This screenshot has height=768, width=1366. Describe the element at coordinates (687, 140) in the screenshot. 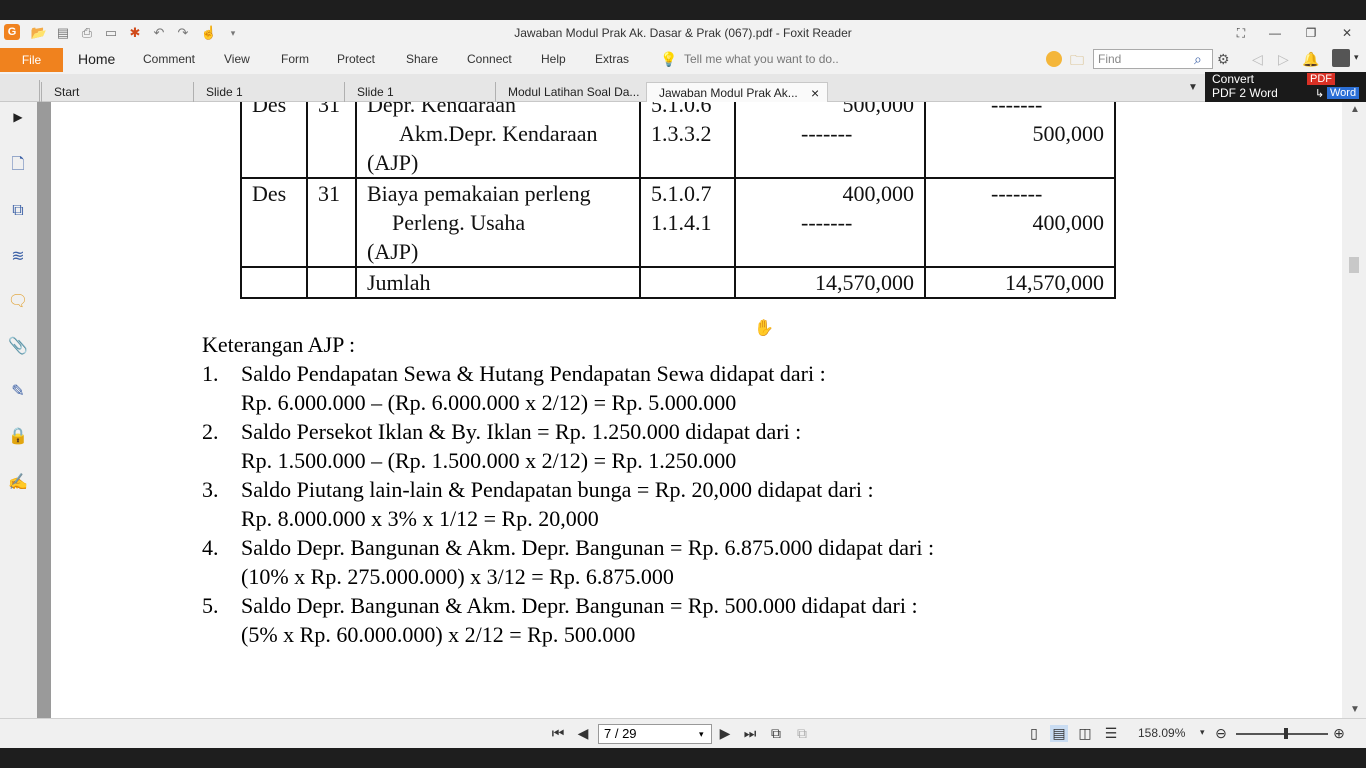

I see `ref-cell: 5.1.0.6 1.3.3.2` at that location.